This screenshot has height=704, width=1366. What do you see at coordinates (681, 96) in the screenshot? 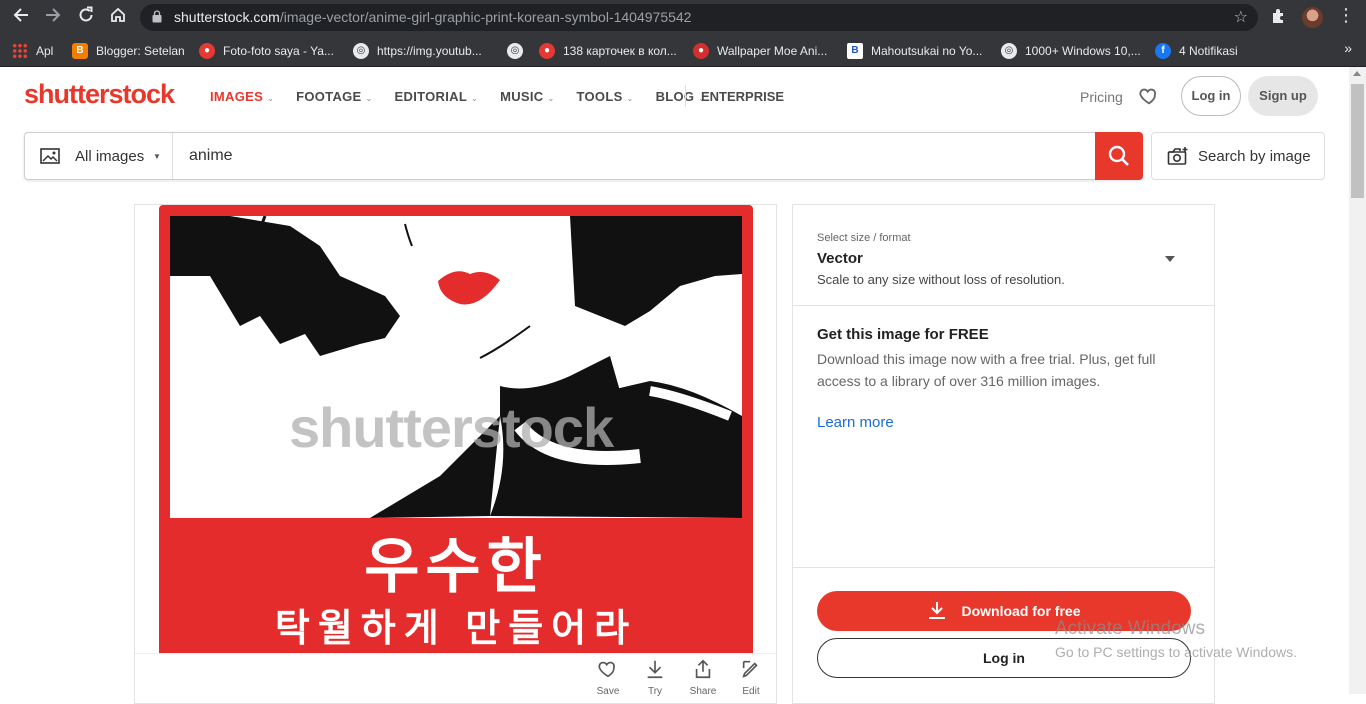
I see `nav-blog: BLOG ⌄` at bounding box center [681, 96].